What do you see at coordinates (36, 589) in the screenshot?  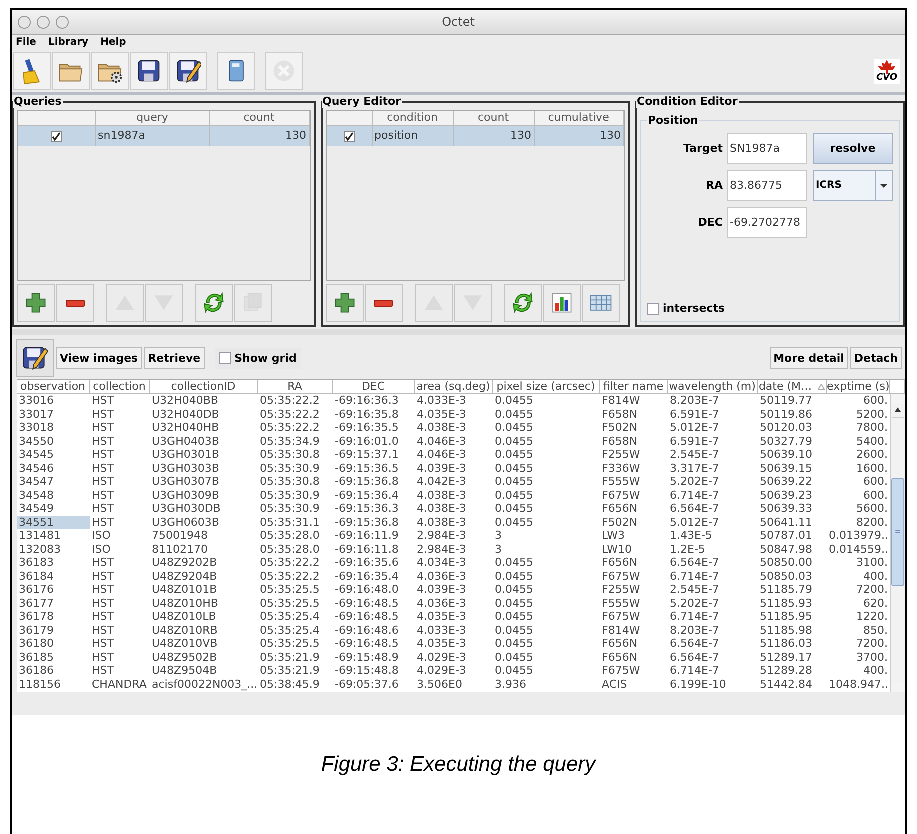 I see `table-cell-text: 36176` at bounding box center [36, 589].